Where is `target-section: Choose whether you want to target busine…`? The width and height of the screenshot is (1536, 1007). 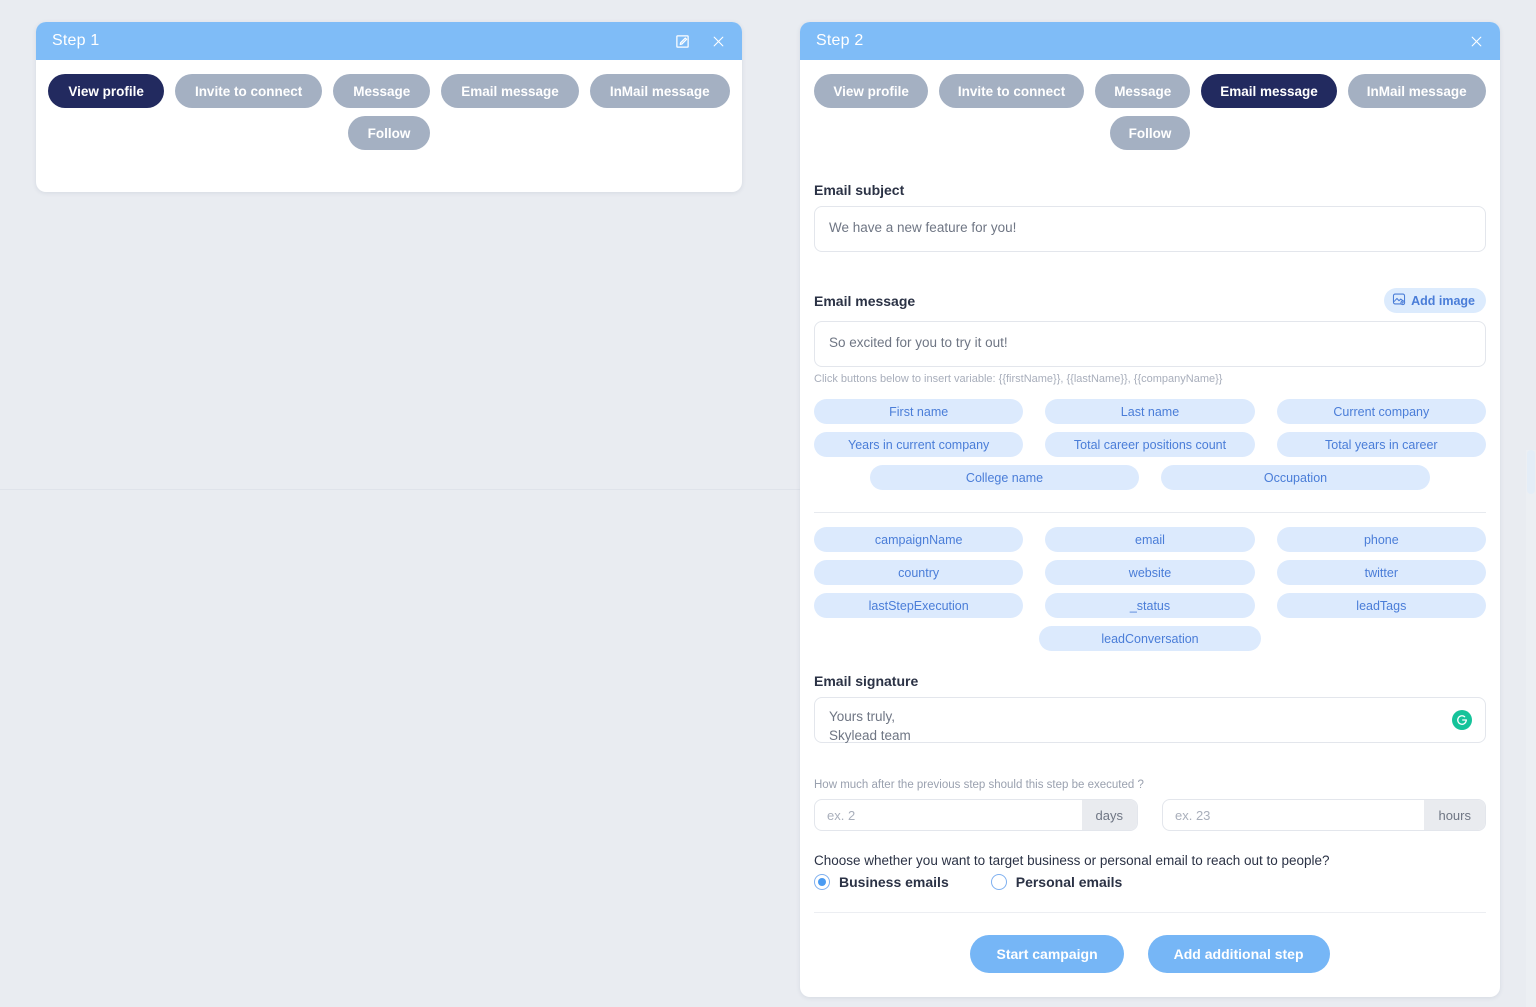
target-section: Choose whether you want to target busine… is located at coordinates (1150, 871).